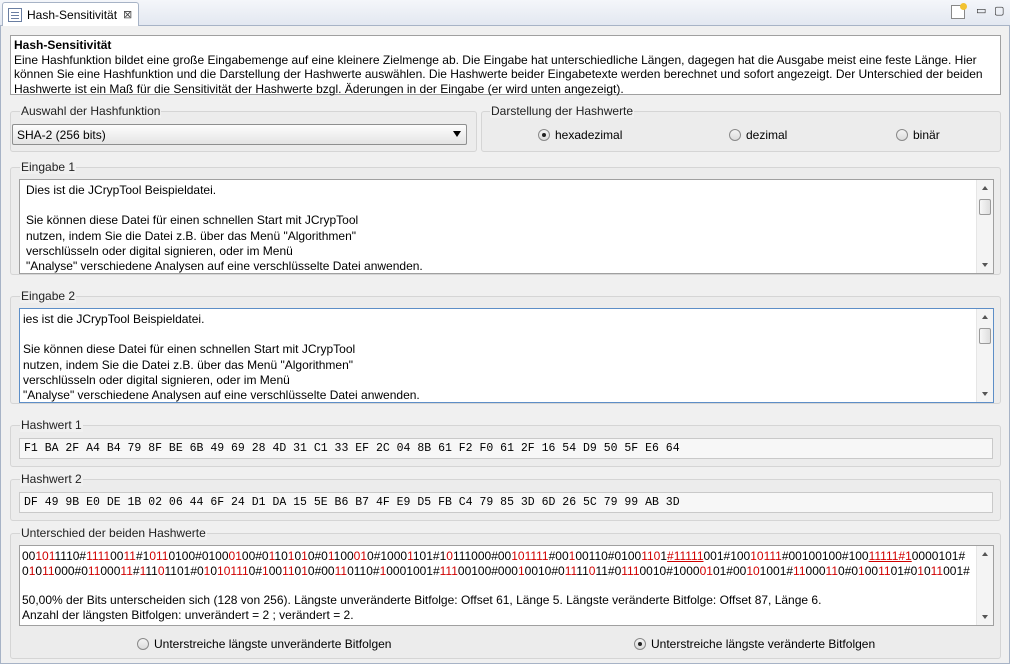 This screenshot has height=664, width=1010. Describe the element at coordinates (984, 355) in the screenshot. I see `input2-scrollbar` at that location.